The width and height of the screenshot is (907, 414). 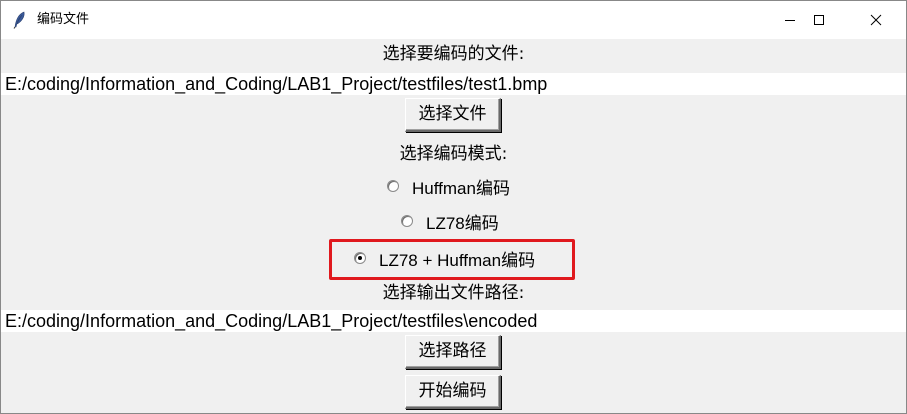 What do you see at coordinates (453, 352) in the screenshot?
I see `select-path-button: 选择路径` at bounding box center [453, 352].